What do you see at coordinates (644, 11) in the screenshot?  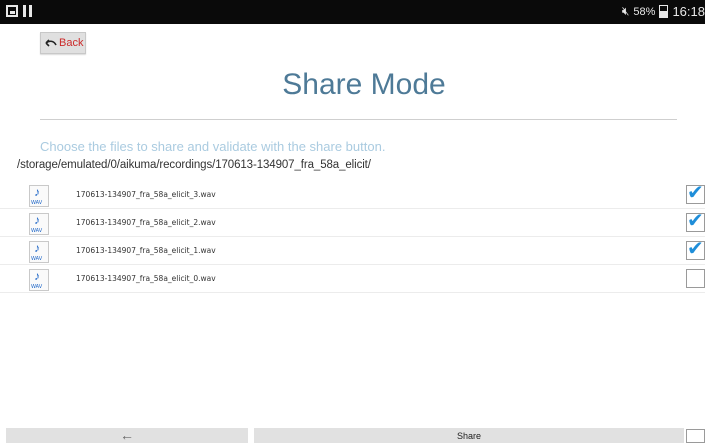 I see `battery-percent: 58%` at bounding box center [644, 11].